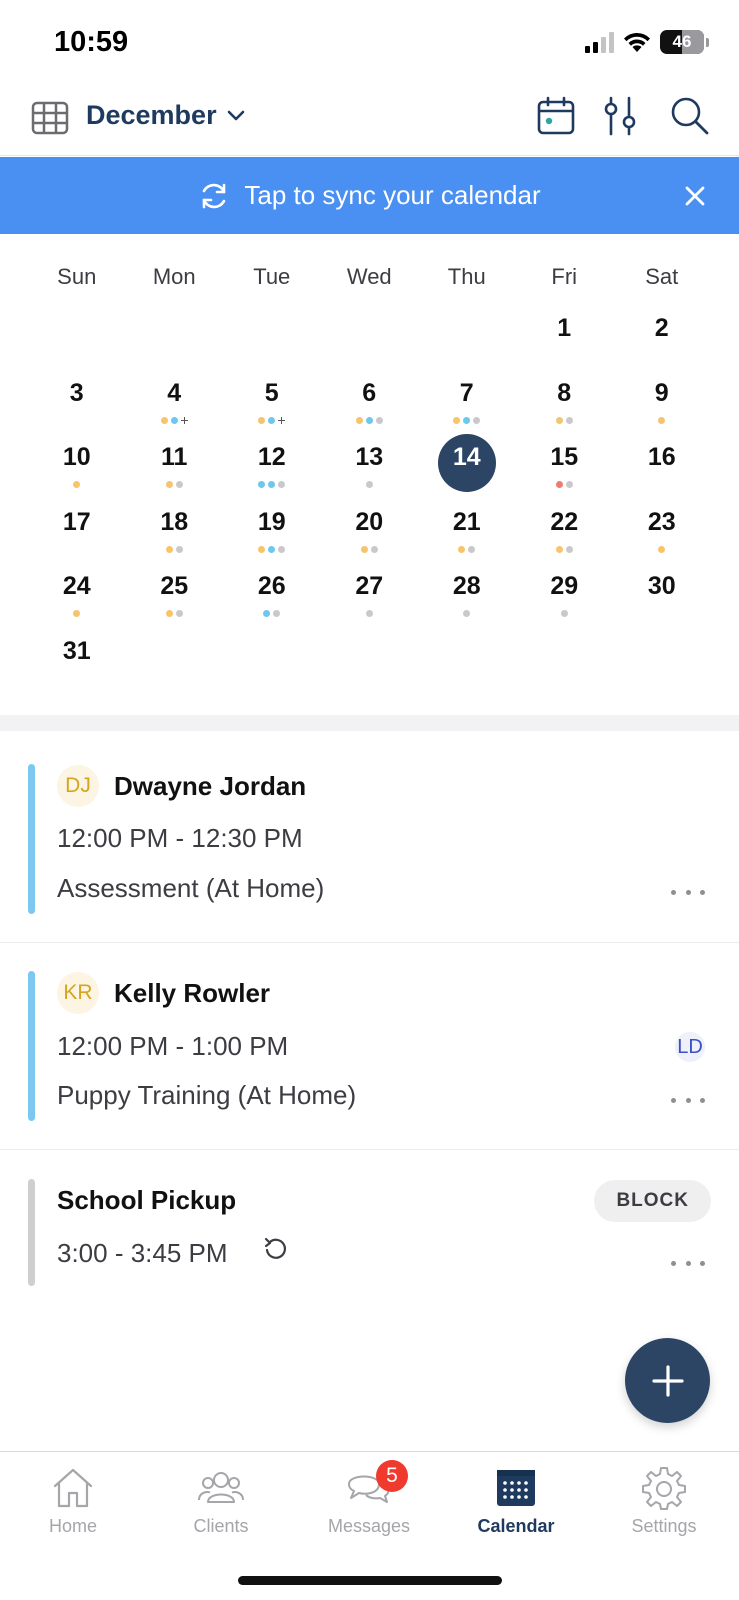  What do you see at coordinates (72, 1526) in the screenshot?
I see `nav-home-label: Home` at bounding box center [72, 1526].